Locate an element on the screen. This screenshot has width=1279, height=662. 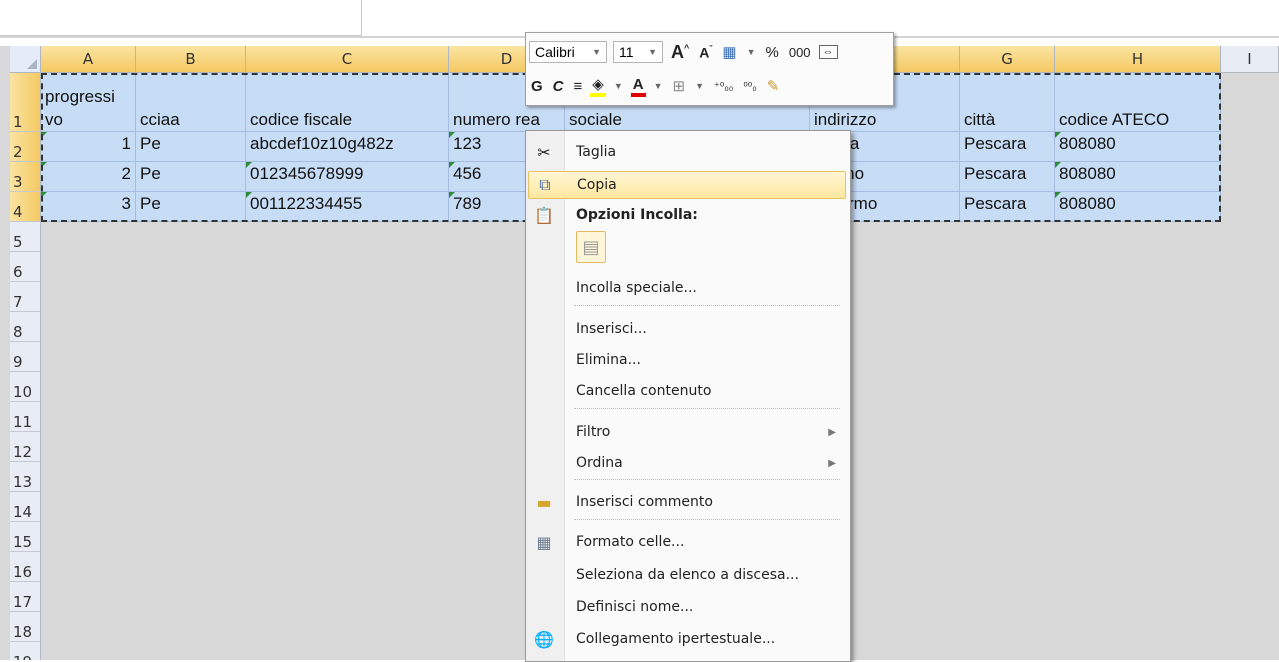
row-header-4: 4 is located at coordinates (25, 207).